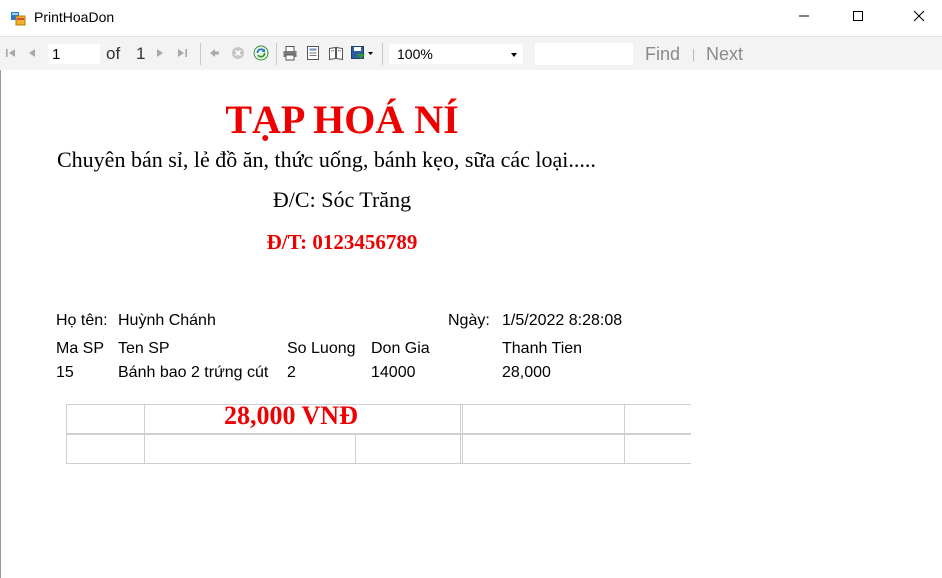 The width and height of the screenshot is (942, 578). What do you see at coordinates (74, 54) in the screenshot?
I see `current-page-input: 1` at bounding box center [74, 54].